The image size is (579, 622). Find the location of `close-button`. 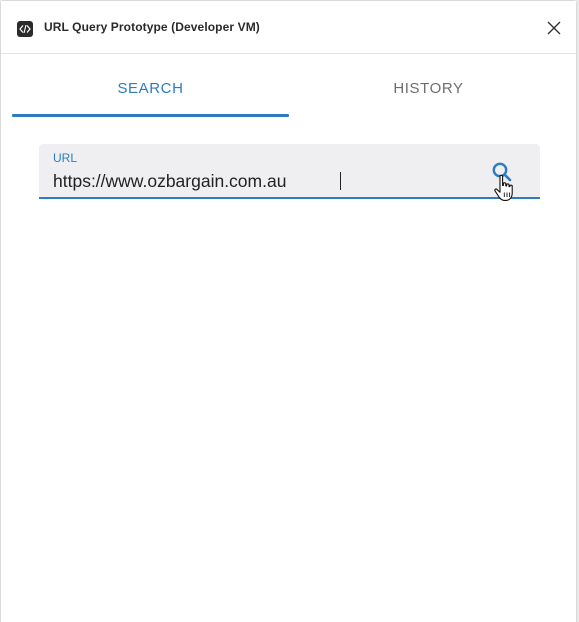

close-button is located at coordinates (554, 28).